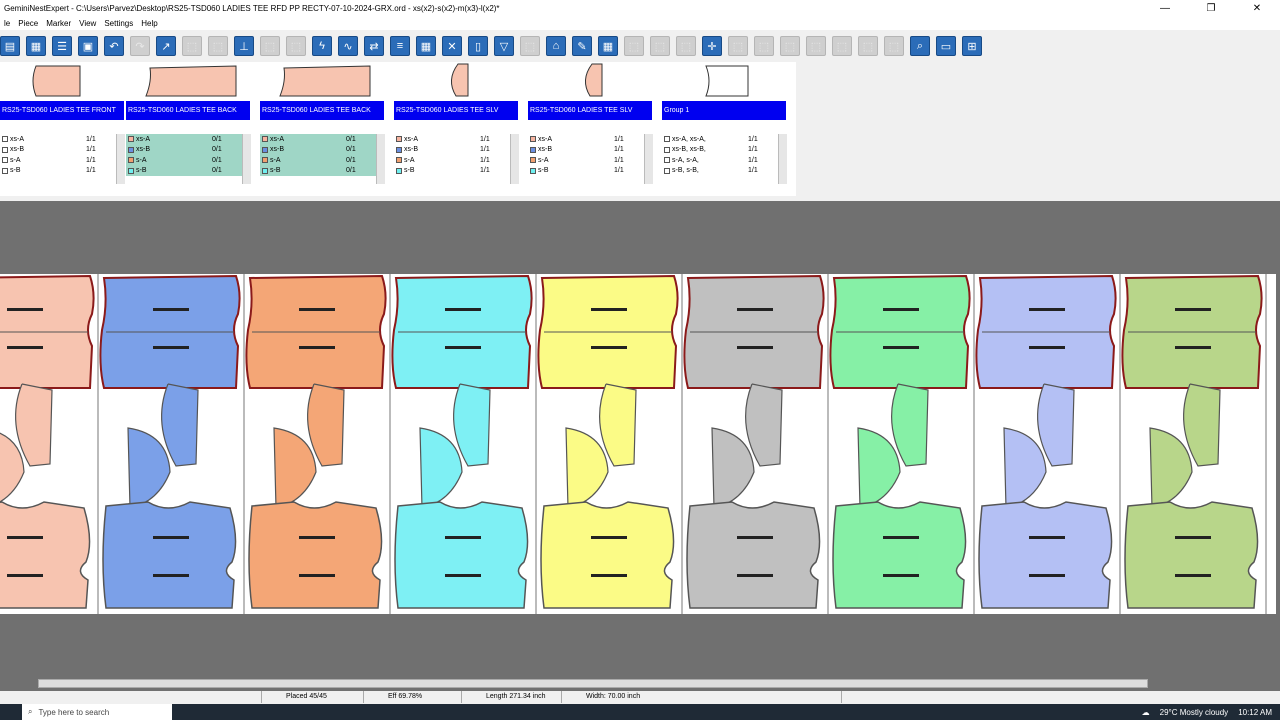 Image resolution: width=1280 pixels, height=720 pixels. Describe the element at coordinates (426, 46) in the screenshot. I see `grid-icon: ▦` at that location.